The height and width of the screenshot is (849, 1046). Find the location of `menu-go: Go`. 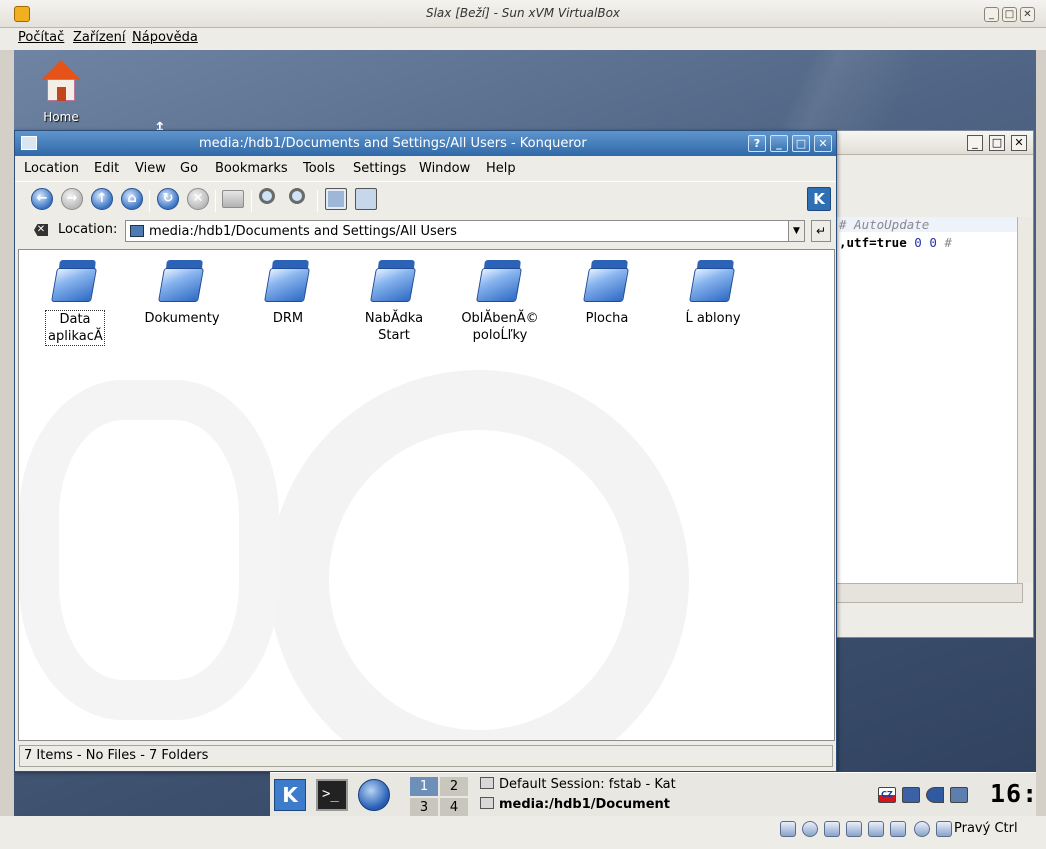

menu-go: Go is located at coordinates (189, 168).